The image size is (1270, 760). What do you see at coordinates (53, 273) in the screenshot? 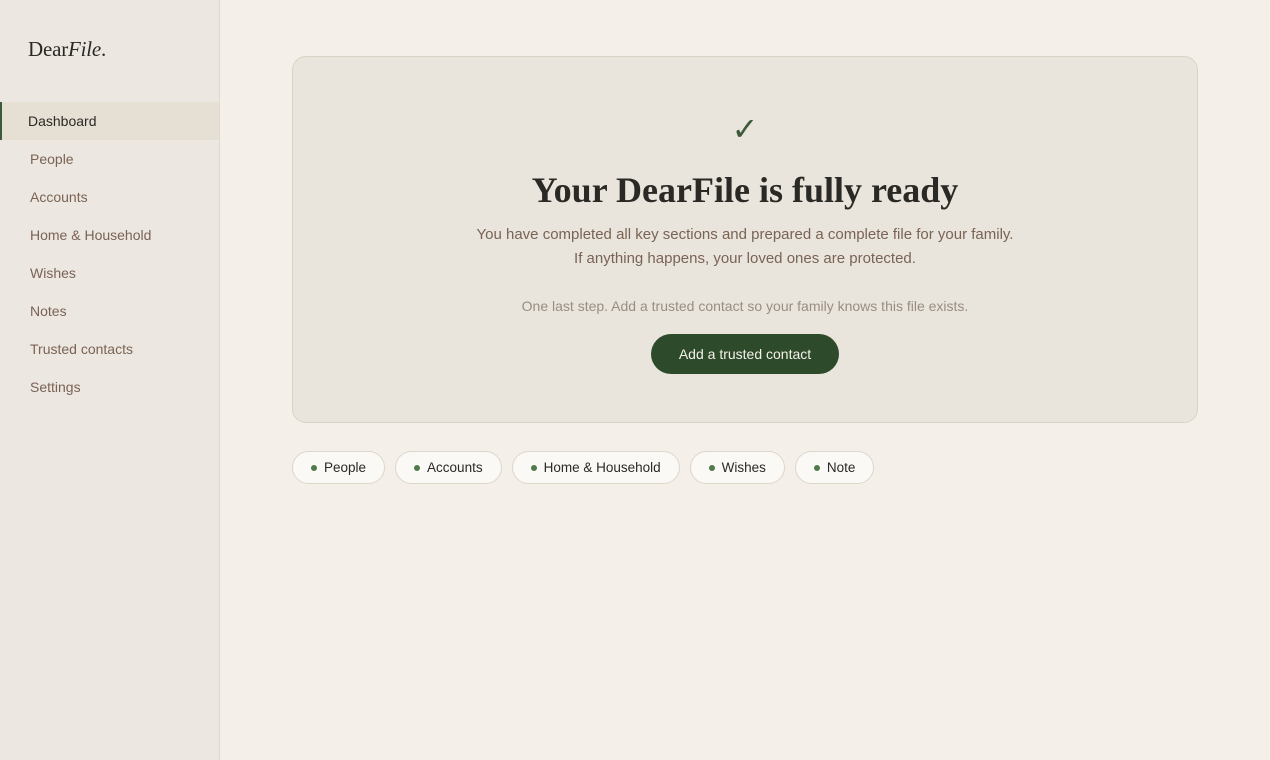
I see `sidebar-item-label: Wishes` at bounding box center [53, 273].